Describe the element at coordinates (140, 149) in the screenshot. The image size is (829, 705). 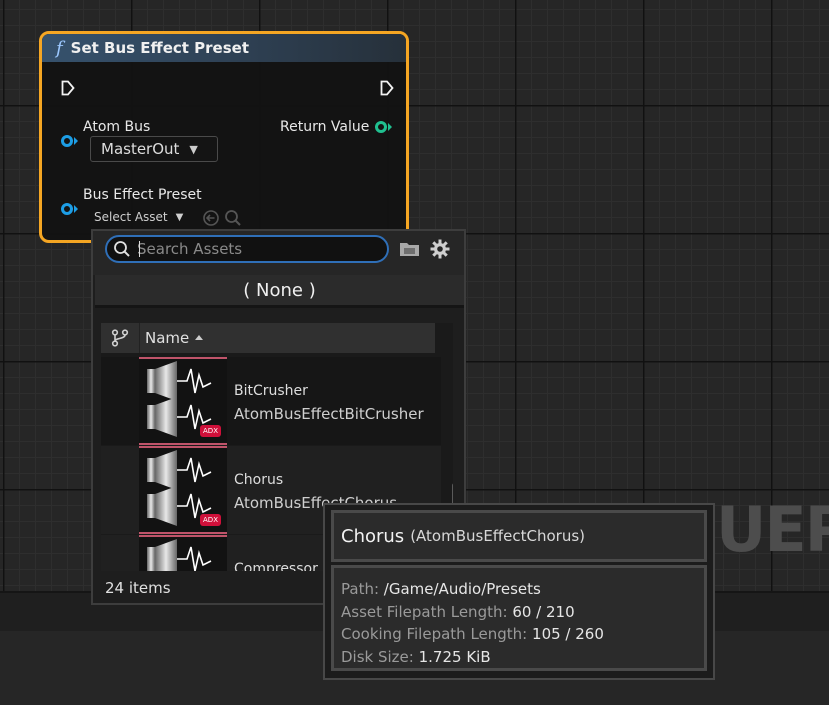
I see `atom-bus-value: MasterOut` at that location.